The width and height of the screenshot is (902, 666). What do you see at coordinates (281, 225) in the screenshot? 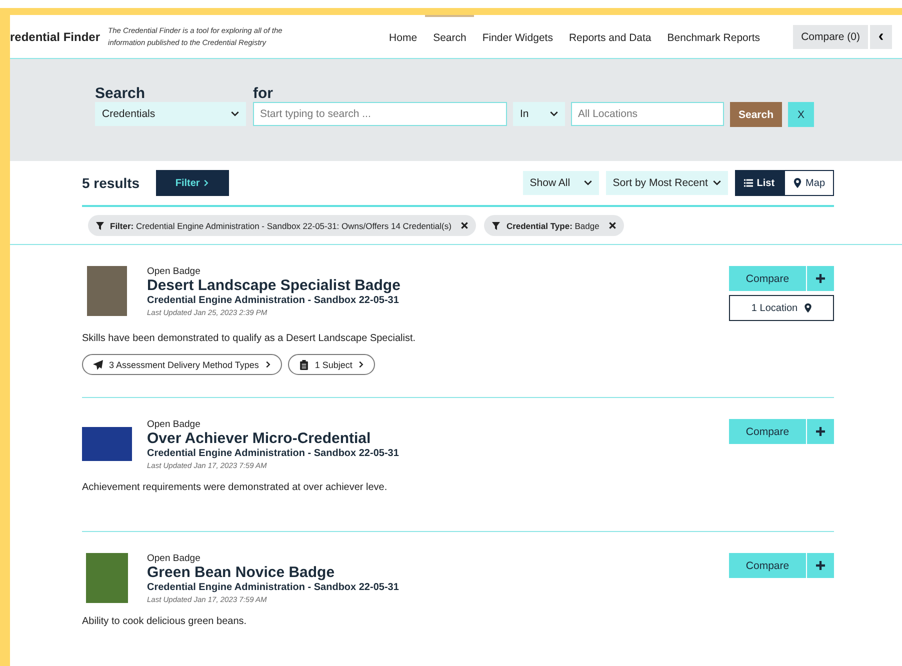
I see `filter-text: Filter: Credential Engine Administration - Sandbox 22-05-31: Owns/Offers 14 Credential(s)` at bounding box center [281, 225].